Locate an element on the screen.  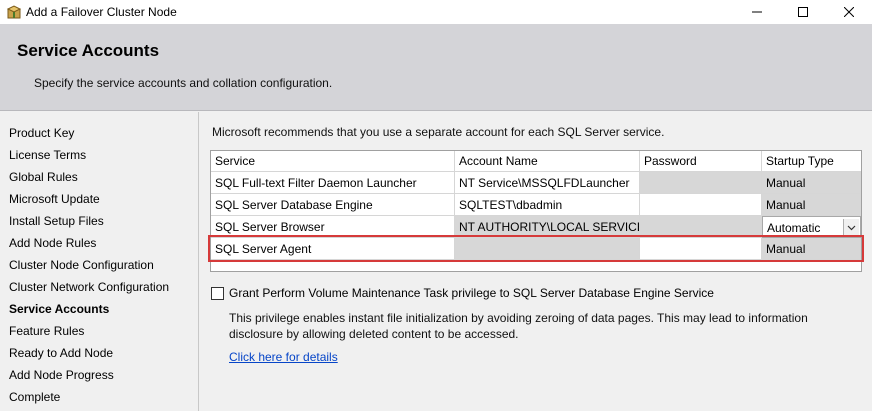
sidebar-item-service-accounts: Service Accounts is located at coordinates (59, 309).